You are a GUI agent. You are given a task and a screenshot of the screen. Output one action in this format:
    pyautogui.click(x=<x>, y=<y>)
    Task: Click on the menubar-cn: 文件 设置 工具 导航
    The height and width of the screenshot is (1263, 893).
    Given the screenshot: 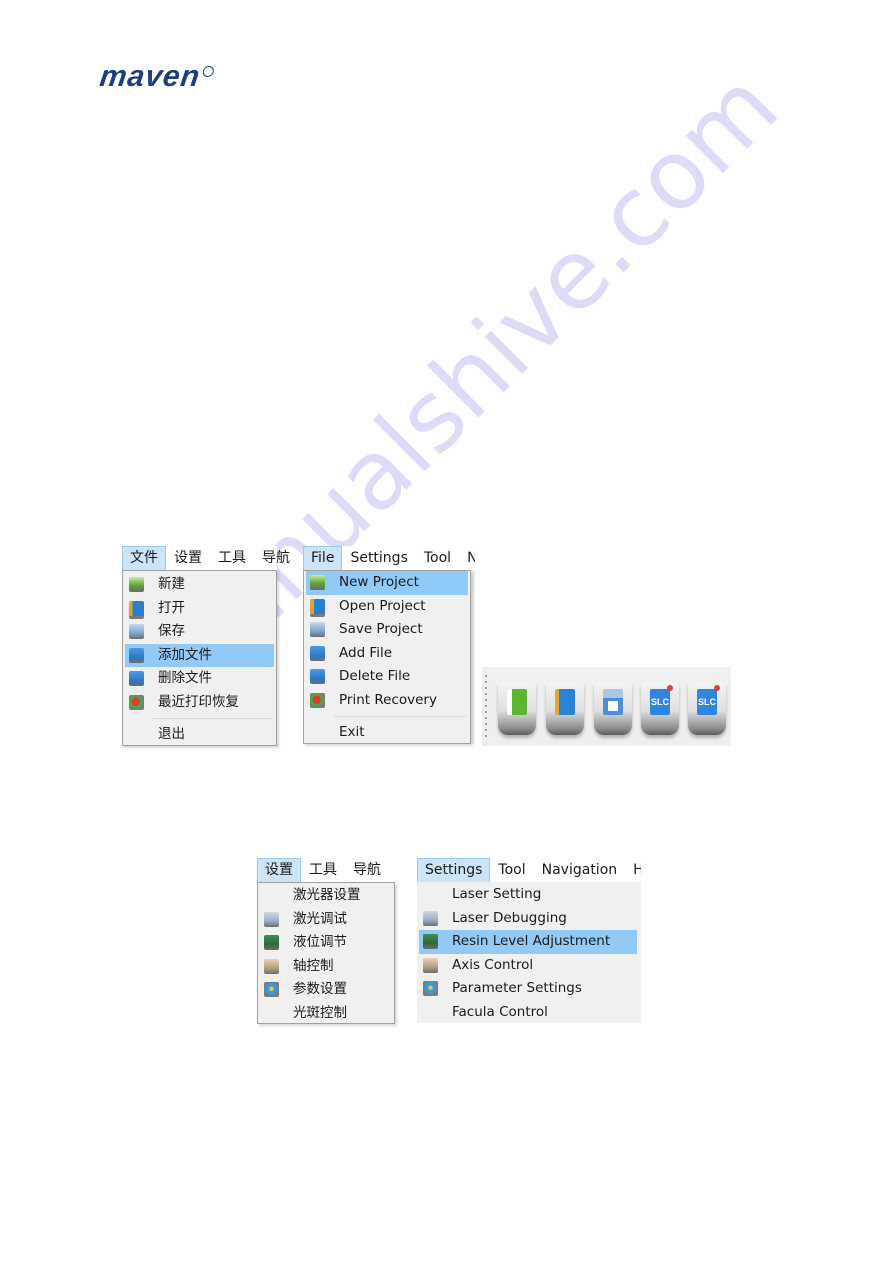 What is the action you would take?
    pyautogui.click(x=206, y=558)
    